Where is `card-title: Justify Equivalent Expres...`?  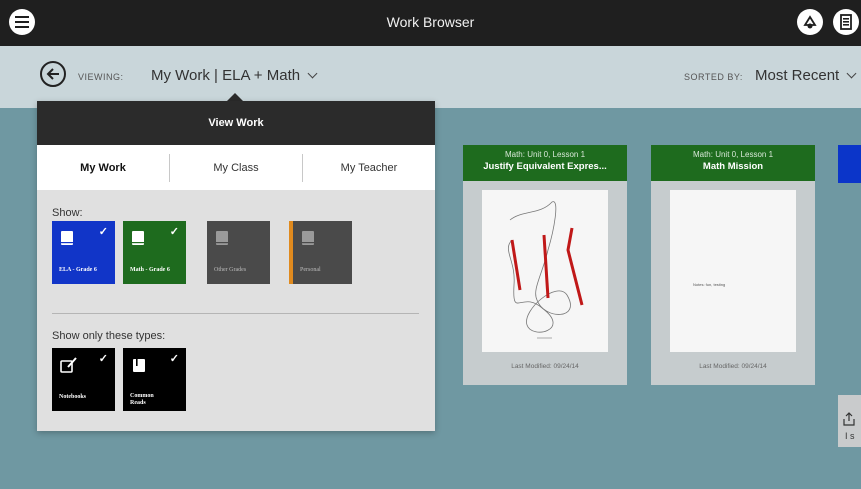
card-title: Justify Equivalent Expres... is located at coordinates (545, 166).